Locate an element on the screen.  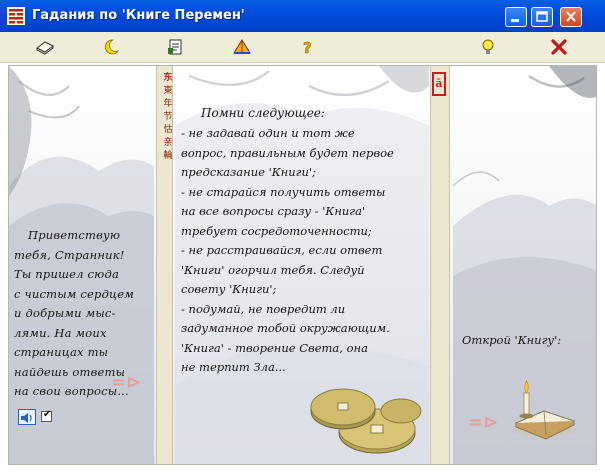
memo-line: - не старайся получить ответы is located at coordinates (283, 191).